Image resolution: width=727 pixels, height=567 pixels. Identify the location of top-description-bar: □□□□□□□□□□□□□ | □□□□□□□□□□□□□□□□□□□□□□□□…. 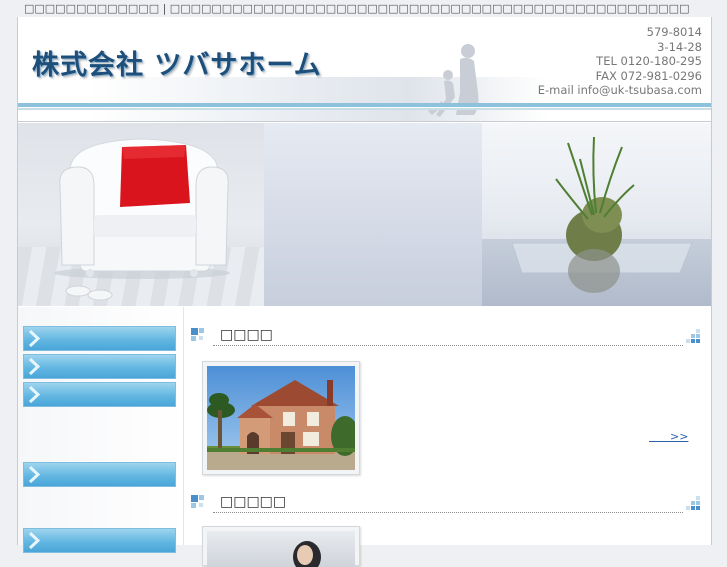
(357, 8).